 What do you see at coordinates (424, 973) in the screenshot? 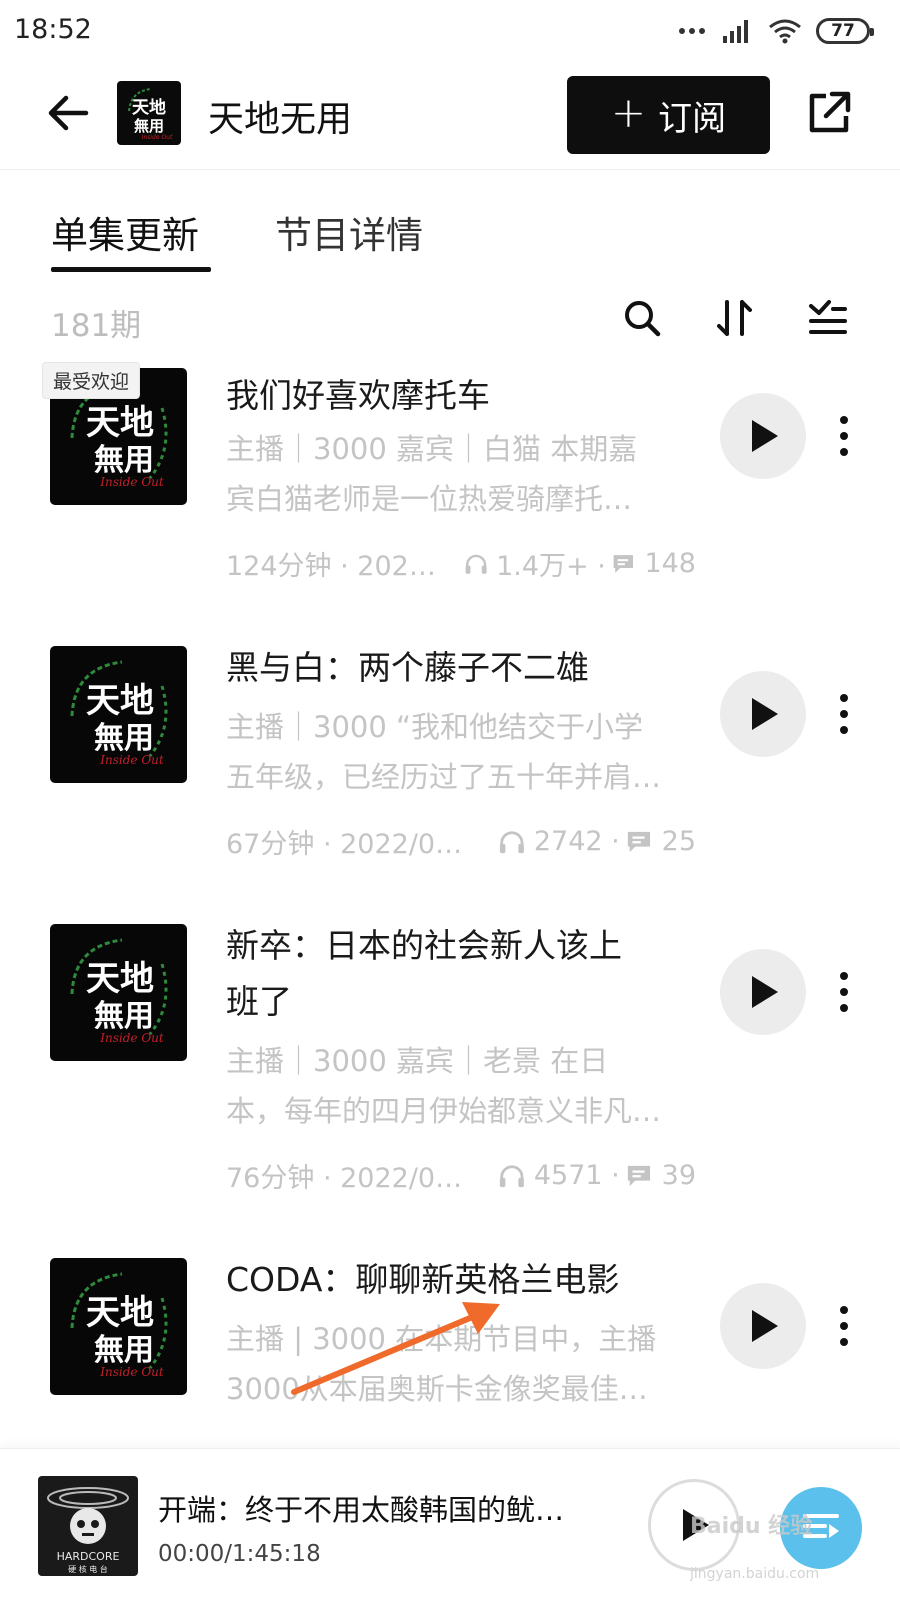
I see `episode-title: 新卒：日本的社会新人该上 班了` at bounding box center [424, 973].